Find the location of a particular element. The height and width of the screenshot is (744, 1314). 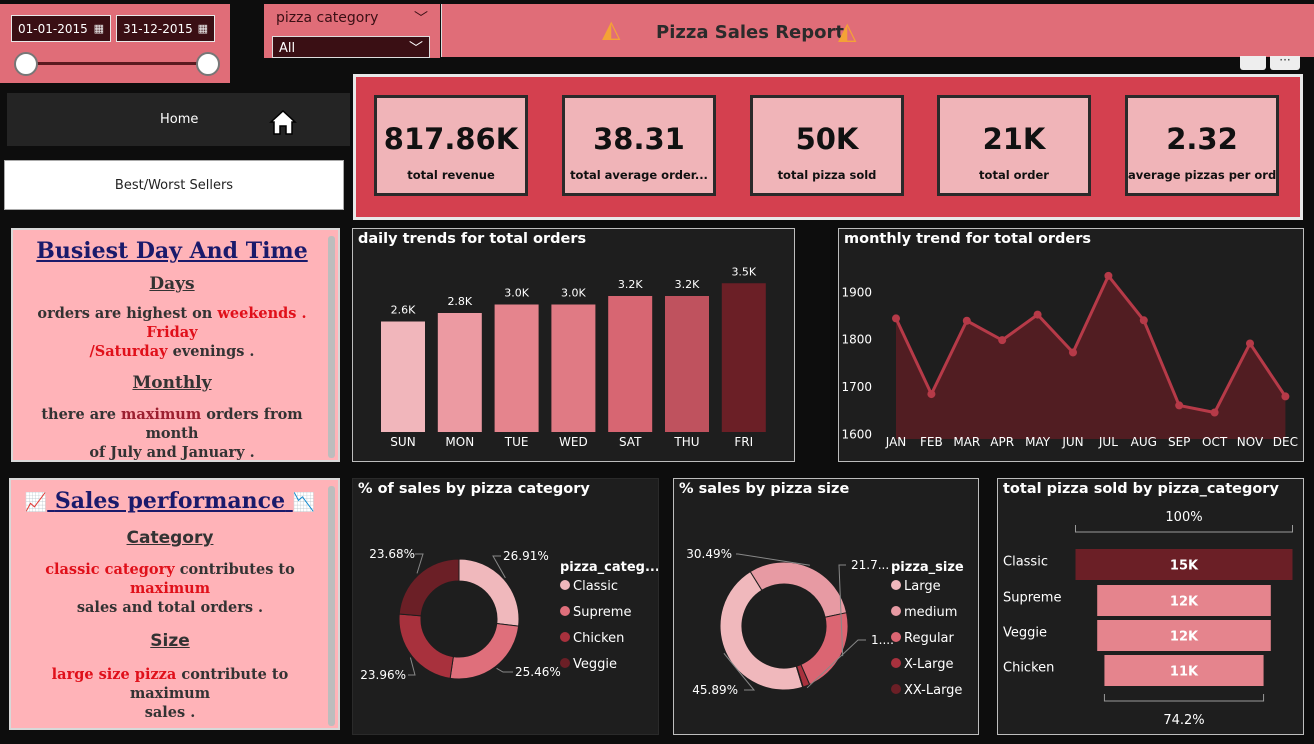

chart-increasing-icon: 📈 is located at coordinates (36, 502).